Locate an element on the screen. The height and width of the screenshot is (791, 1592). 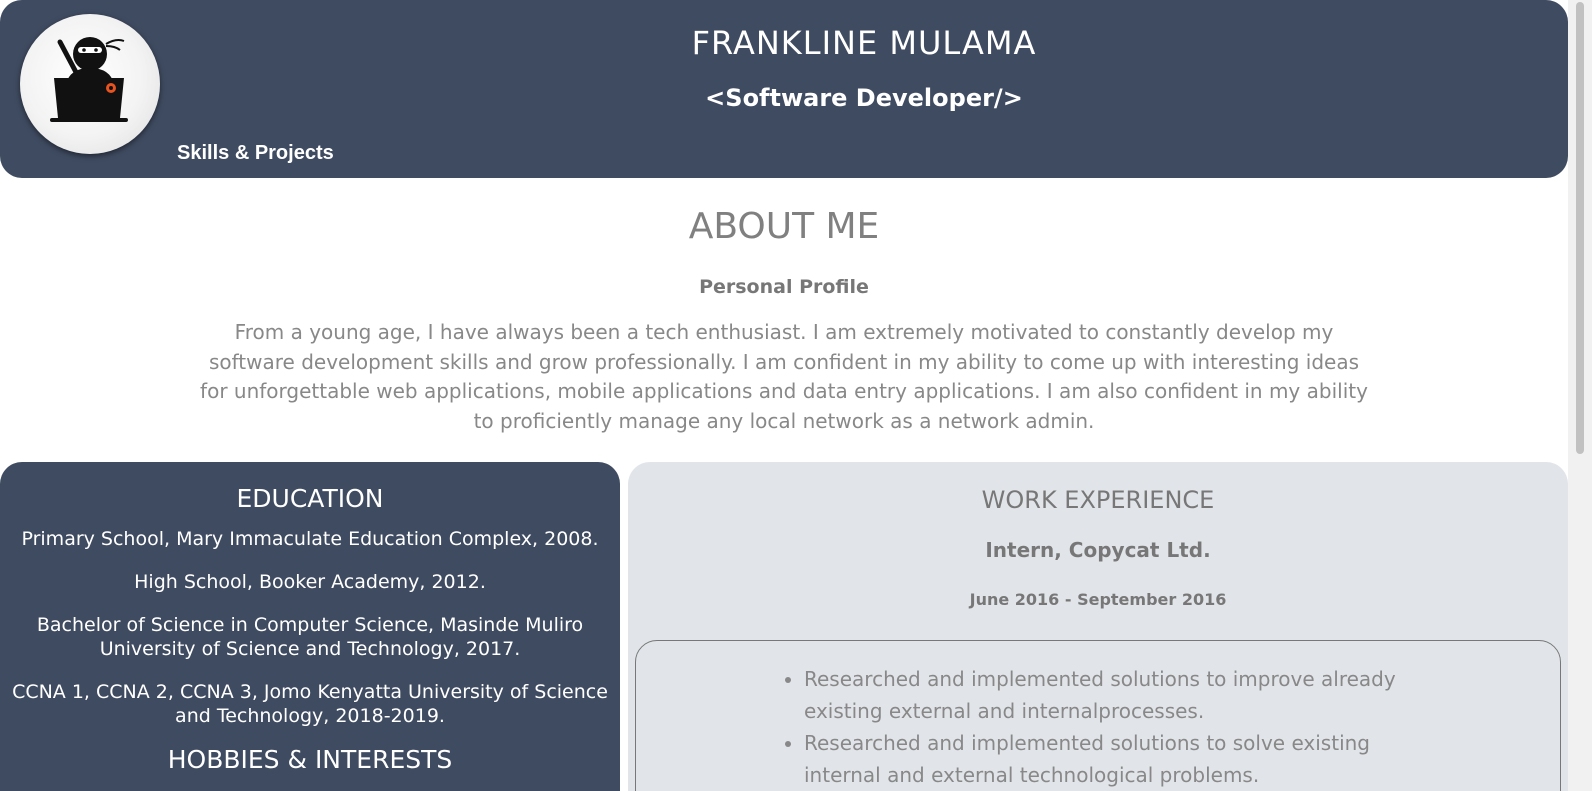
vertical-scrollbar is located at coordinates (1580, 395).